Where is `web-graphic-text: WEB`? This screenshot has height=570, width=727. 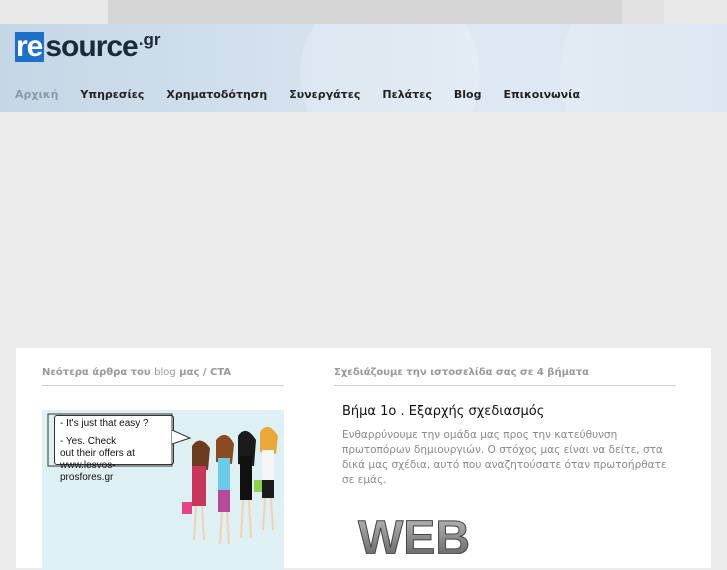 web-graphic-text: WEB is located at coordinates (414, 534).